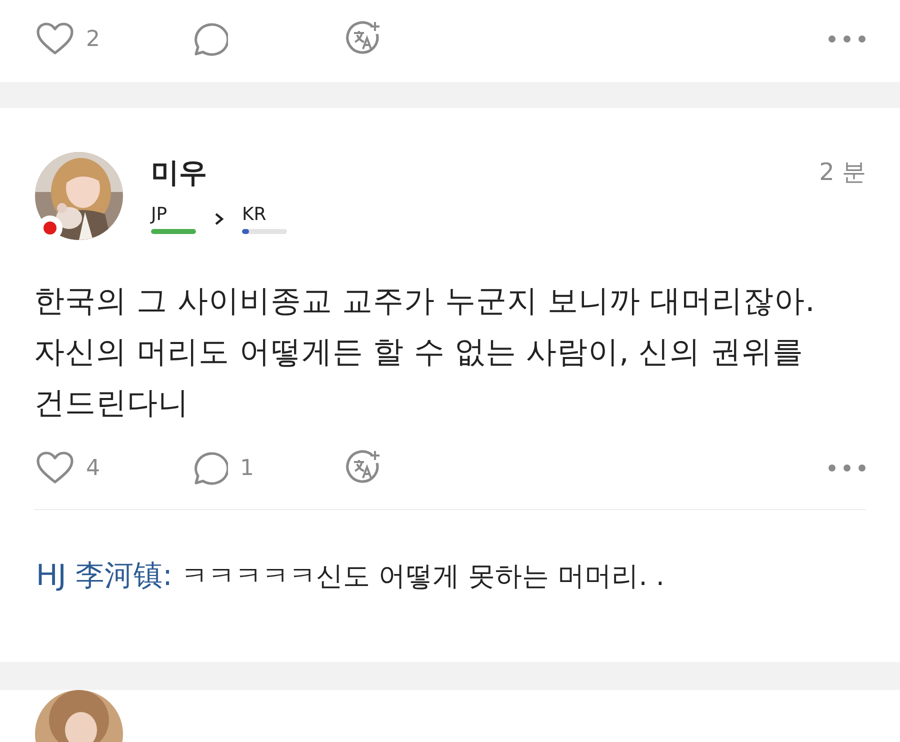  Describe the element at coordinates (104, 575) in the screenshot. I see `comment-author: HJ 李河镇:` at that location.